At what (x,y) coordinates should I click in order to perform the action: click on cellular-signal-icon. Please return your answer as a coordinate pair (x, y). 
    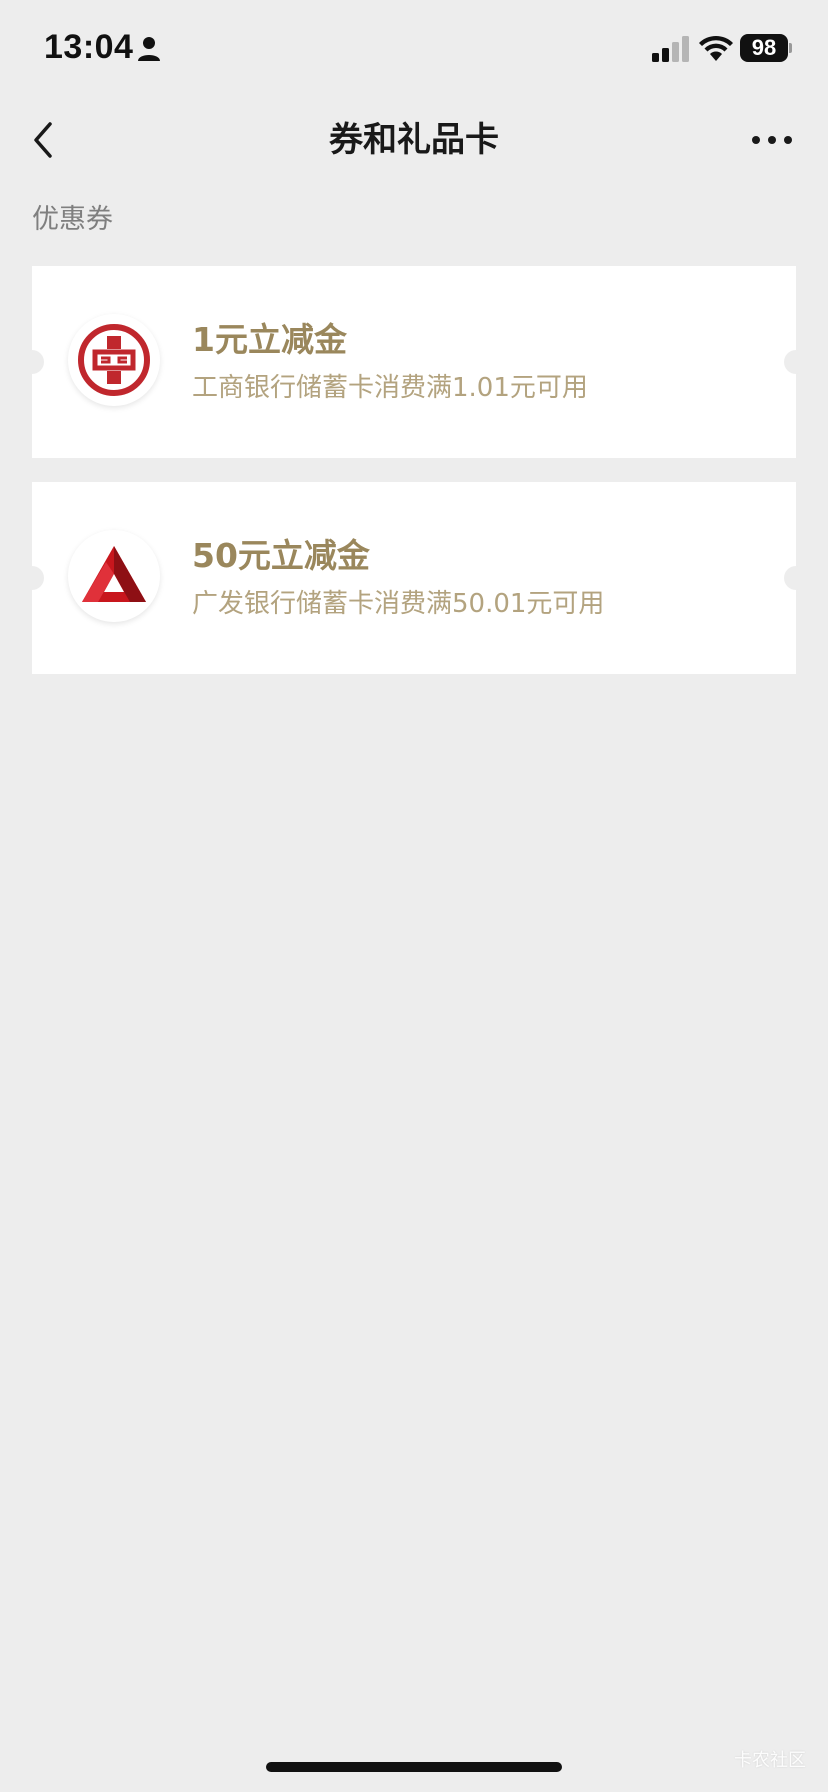
    Looking at the image, I should click on (670, 49).